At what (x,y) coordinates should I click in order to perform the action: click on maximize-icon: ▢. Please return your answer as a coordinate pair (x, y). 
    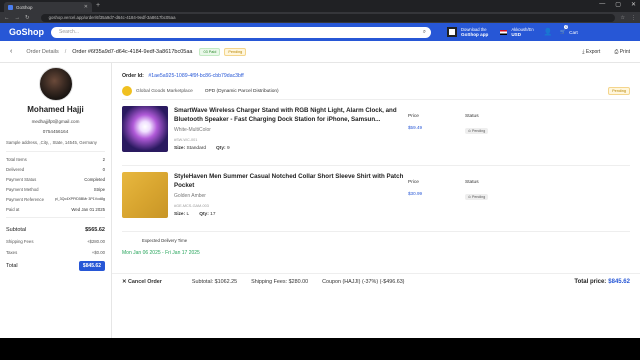
    Looking at the image, I should click on (618, 4).